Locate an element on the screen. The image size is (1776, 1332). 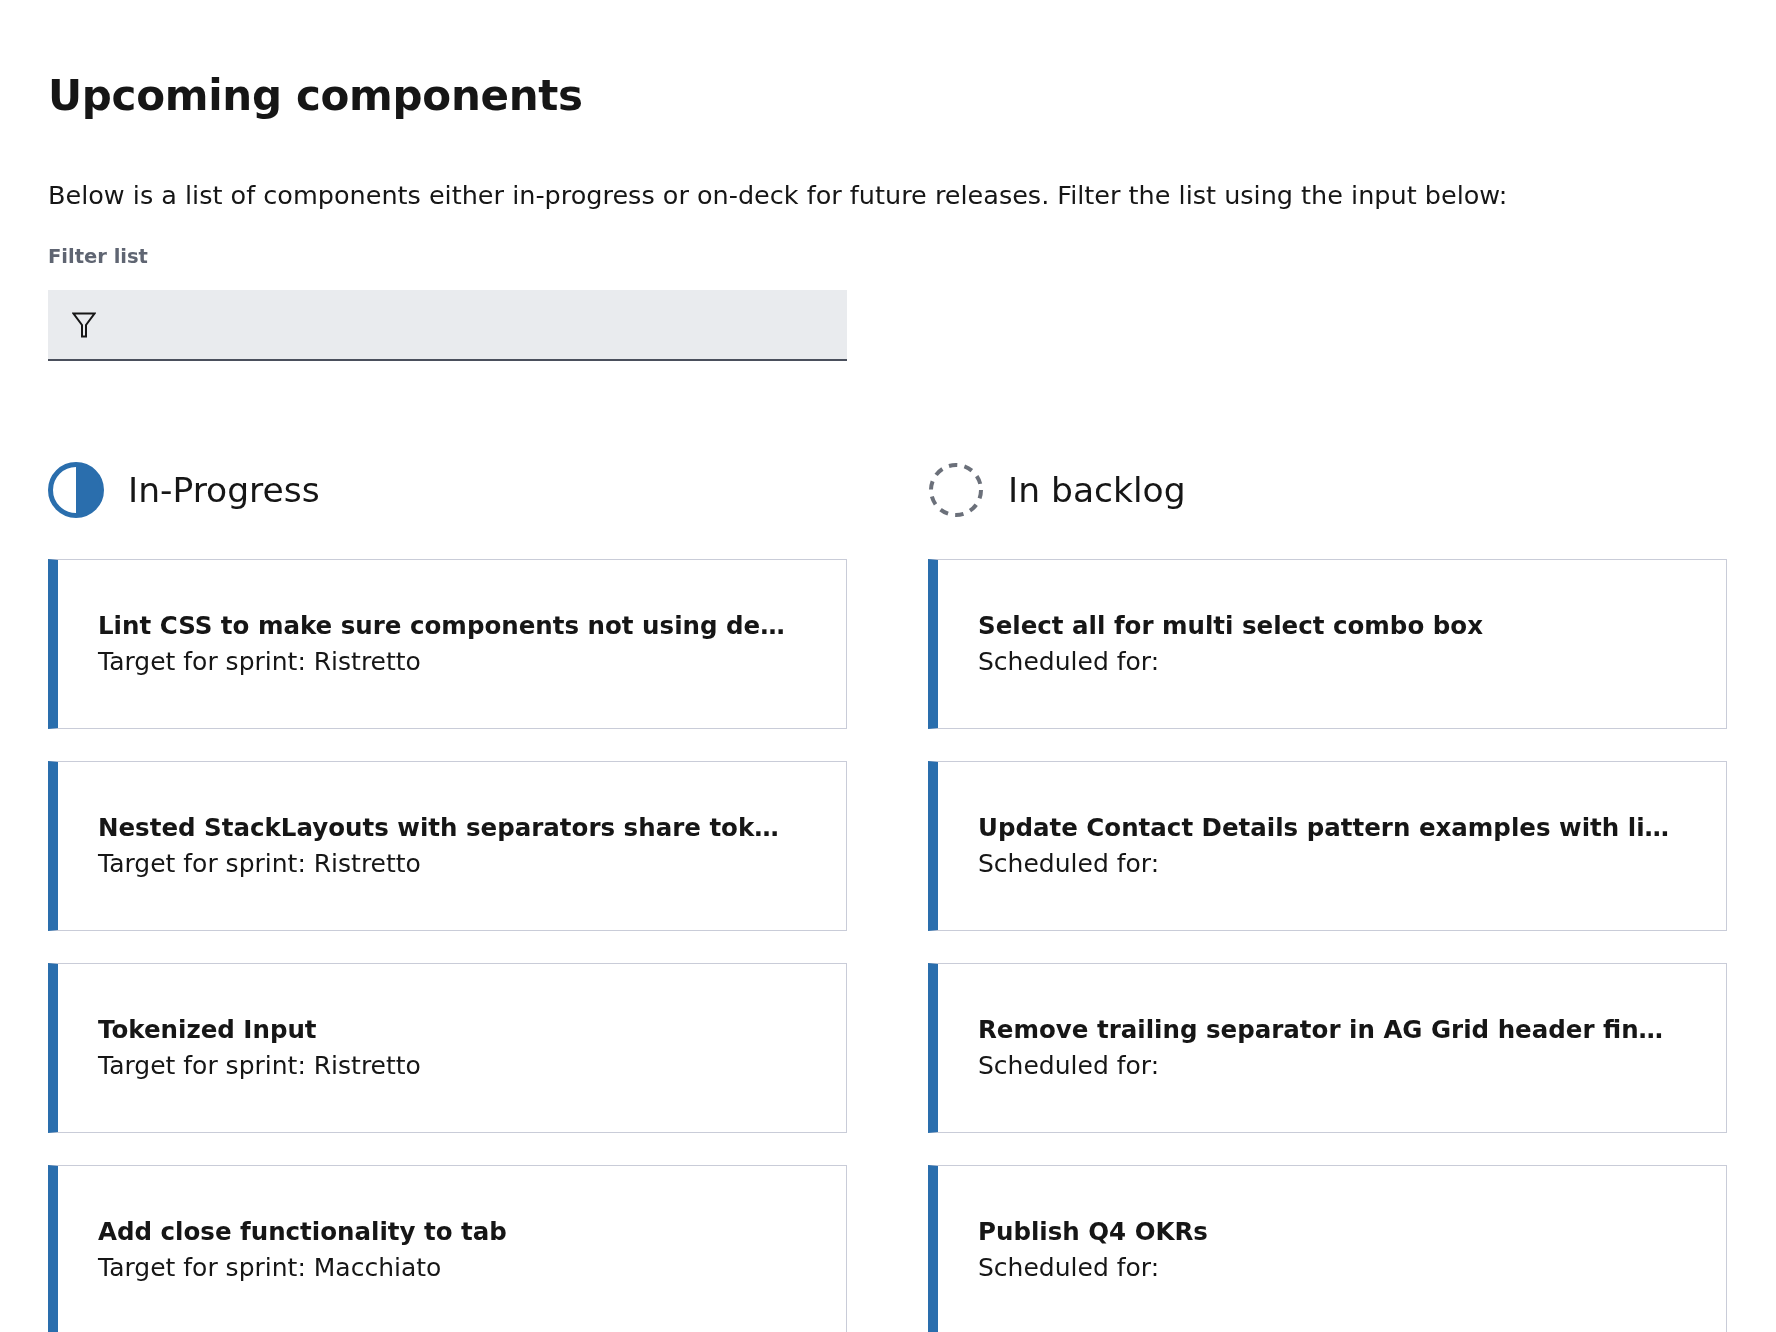
half-filled-circle-icon is located at coordinates (76, 490).